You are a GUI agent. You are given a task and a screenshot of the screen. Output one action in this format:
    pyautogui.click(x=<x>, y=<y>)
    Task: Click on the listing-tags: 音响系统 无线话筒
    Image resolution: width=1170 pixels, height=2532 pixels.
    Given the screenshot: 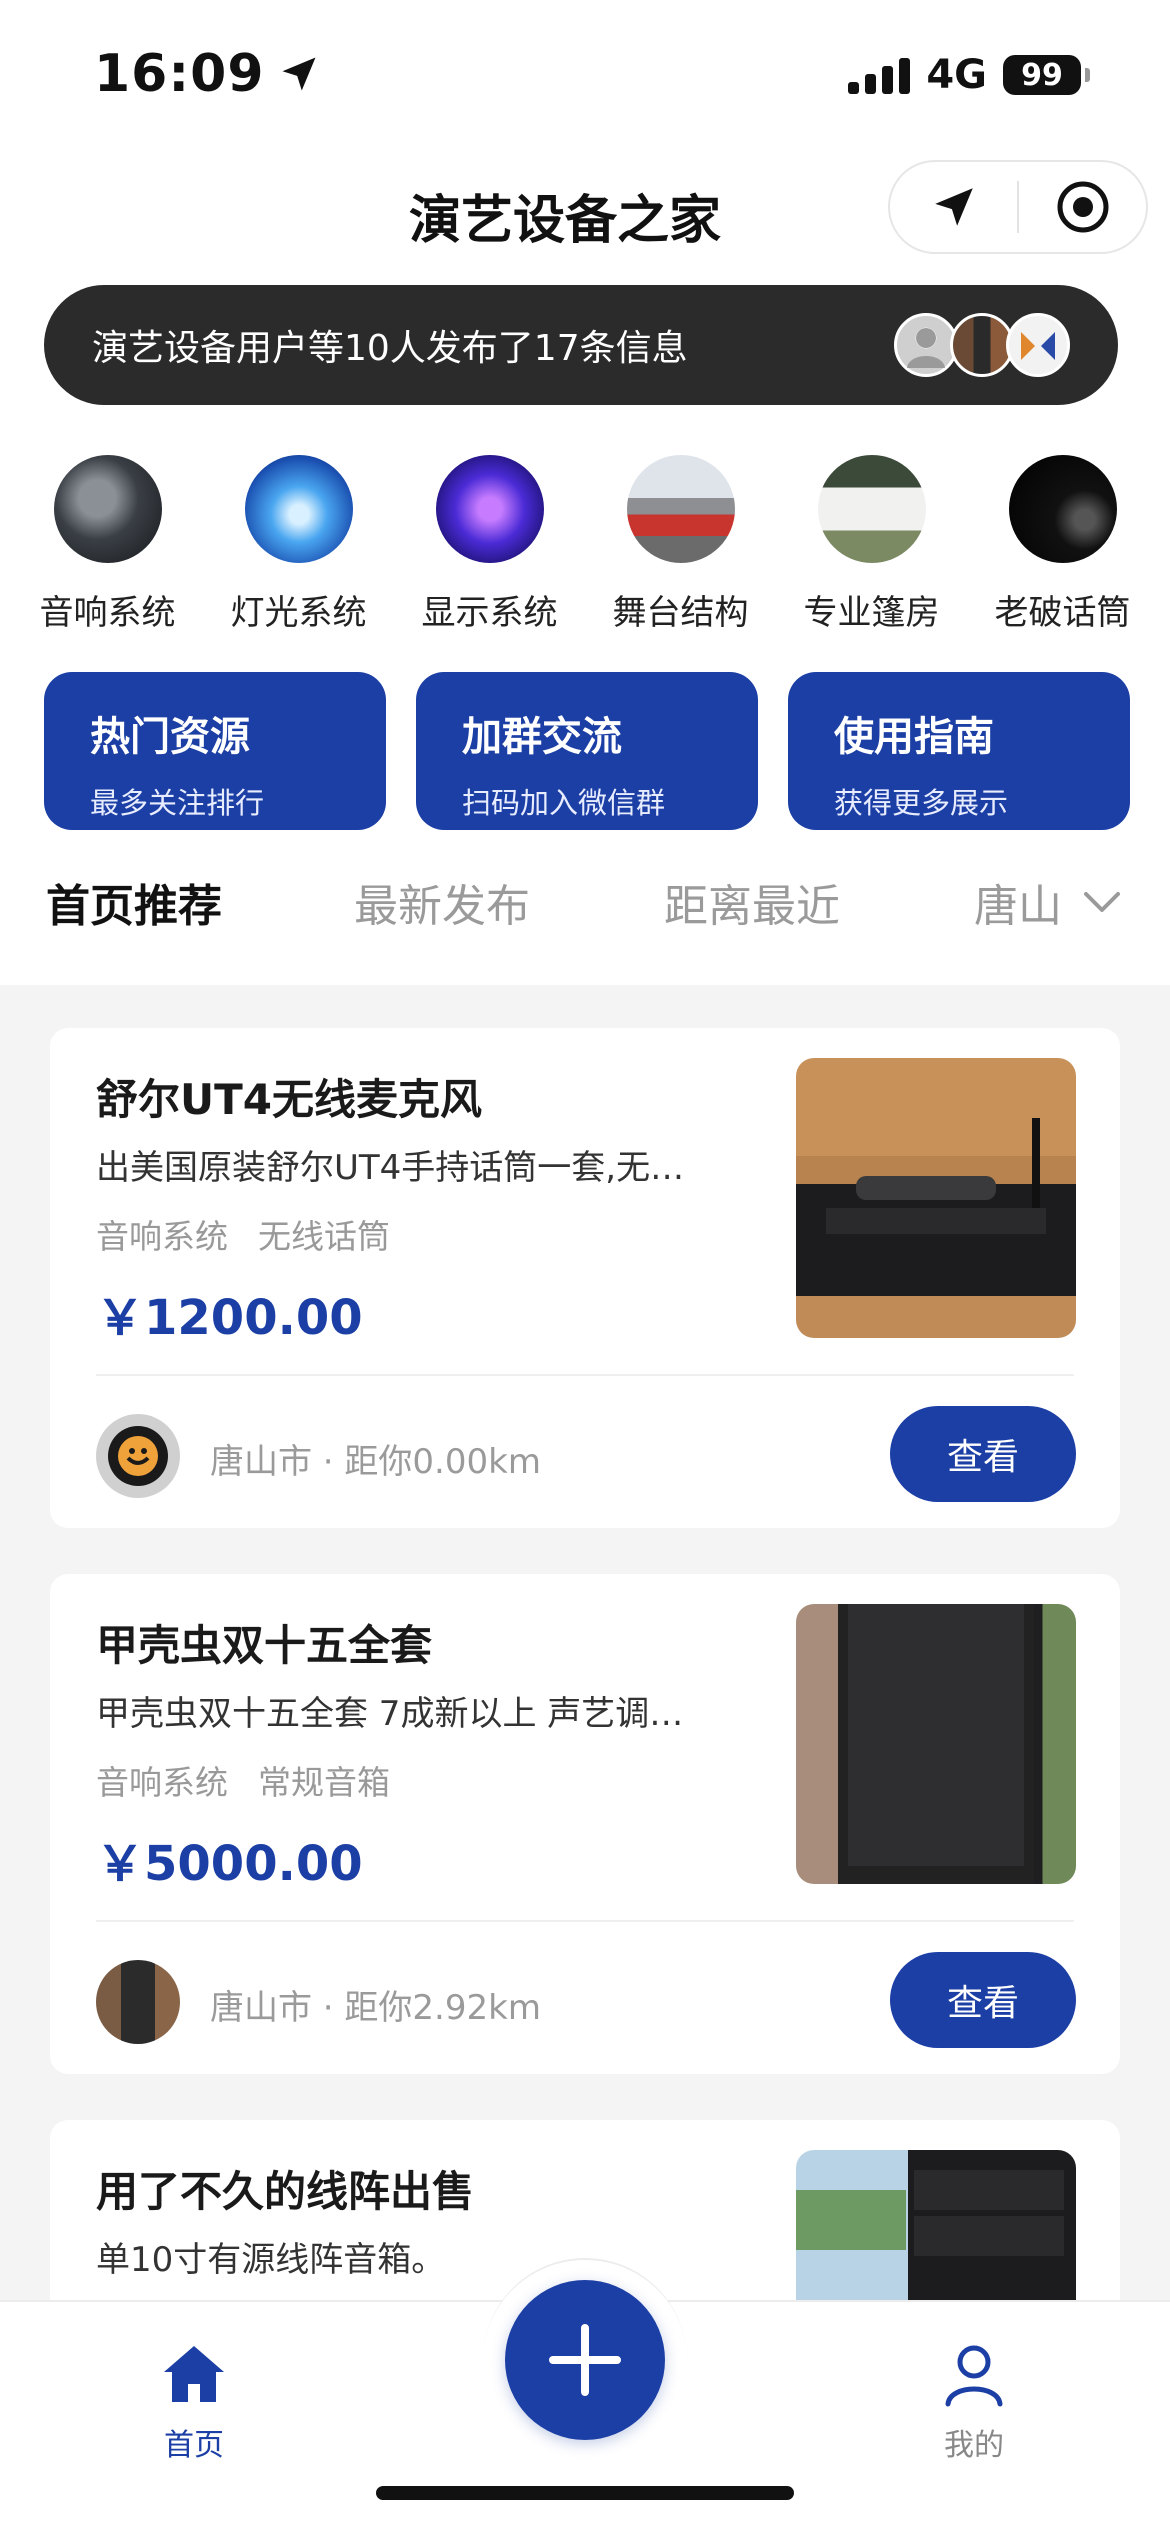 What is the action you would take?
    pyautogui.click(x=243, y=1234)
    